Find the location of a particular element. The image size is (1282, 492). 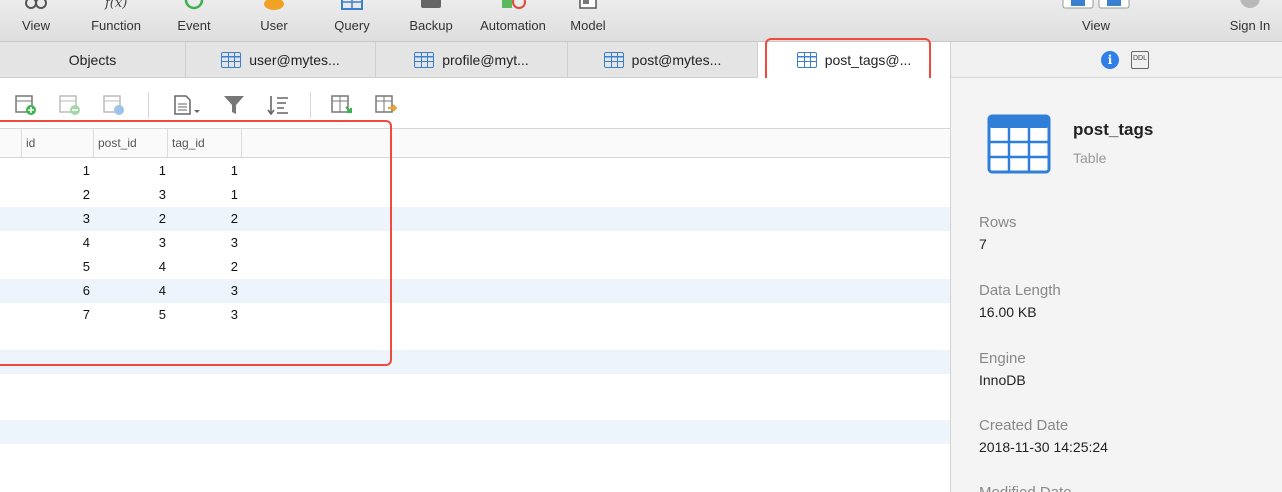

query-label: Query is located at coordinates (352, 25).